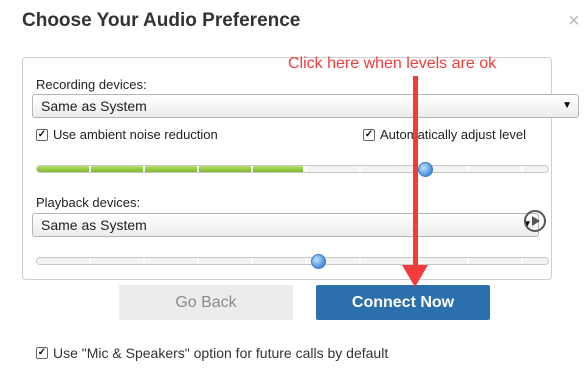 Image resolution: width=587 pixels, height=371 pixels. Describe the element at coordinates (392, 63) in the screenshot. I see `annotation-text: Click here when levels are ok` at that location.